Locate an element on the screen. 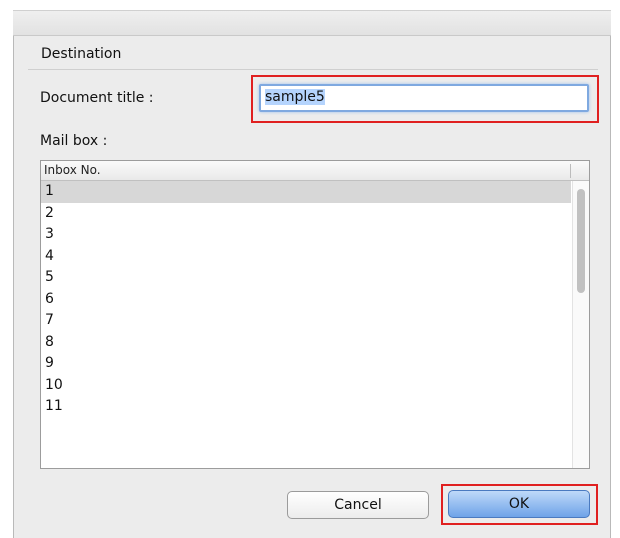  section-title: Destination is located at coordinates (81, 54).